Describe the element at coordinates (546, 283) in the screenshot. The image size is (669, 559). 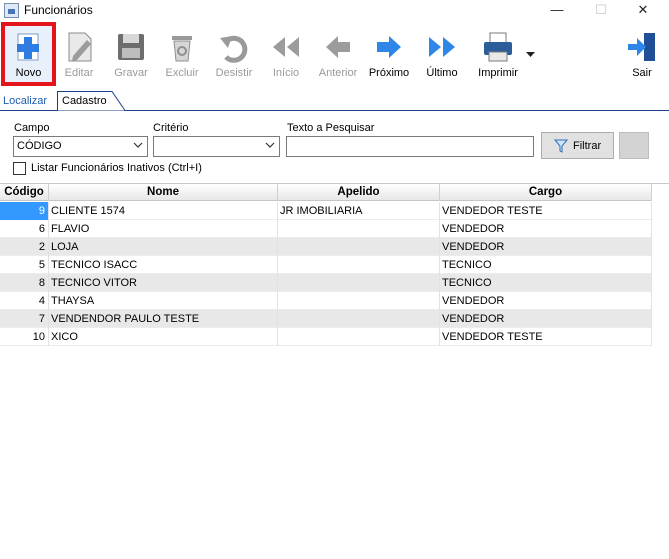
I see `cell-cargo: TECNICO` at that location.